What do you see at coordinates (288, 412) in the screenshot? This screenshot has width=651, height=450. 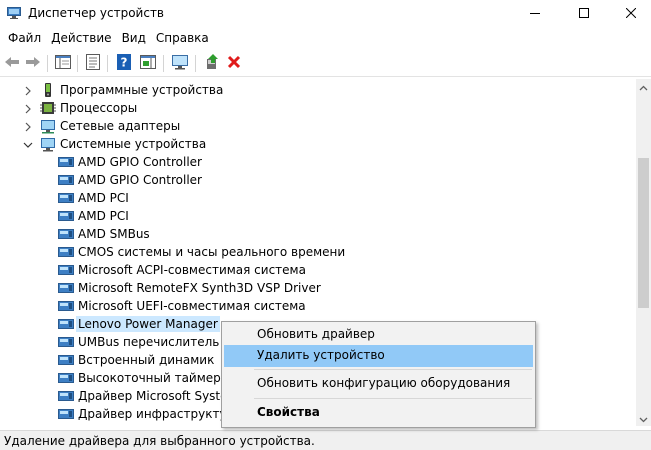 I see `menu-item-label: Свойства` at bounding box center [288, 412].